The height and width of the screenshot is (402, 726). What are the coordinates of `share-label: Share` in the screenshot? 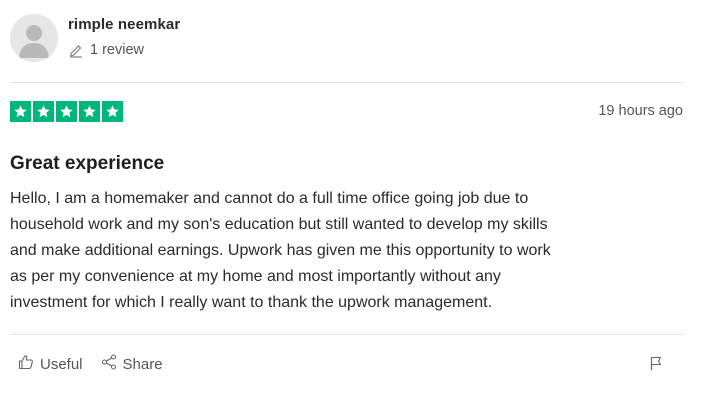 It's located at (142, 364).